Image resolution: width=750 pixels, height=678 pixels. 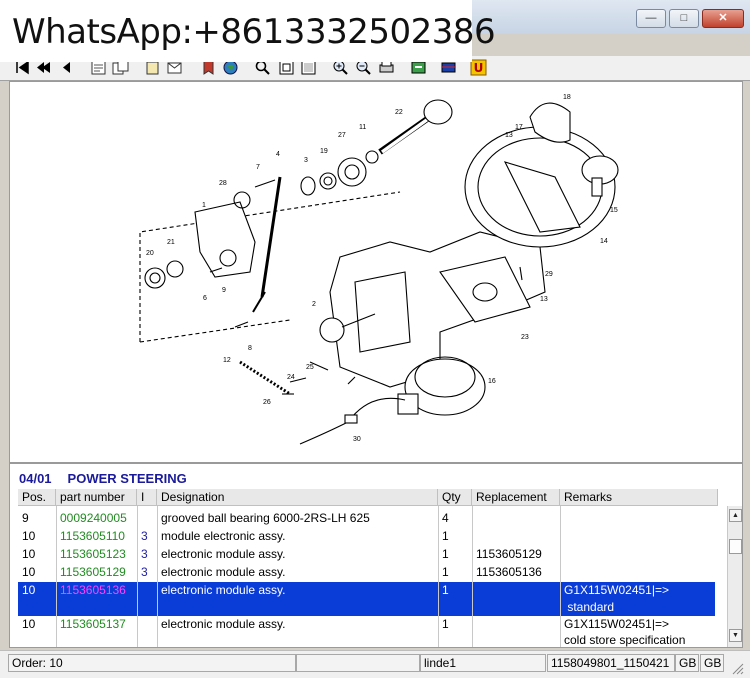 I want to click on column-header-qty: Qty, so click(x=455, y=497).